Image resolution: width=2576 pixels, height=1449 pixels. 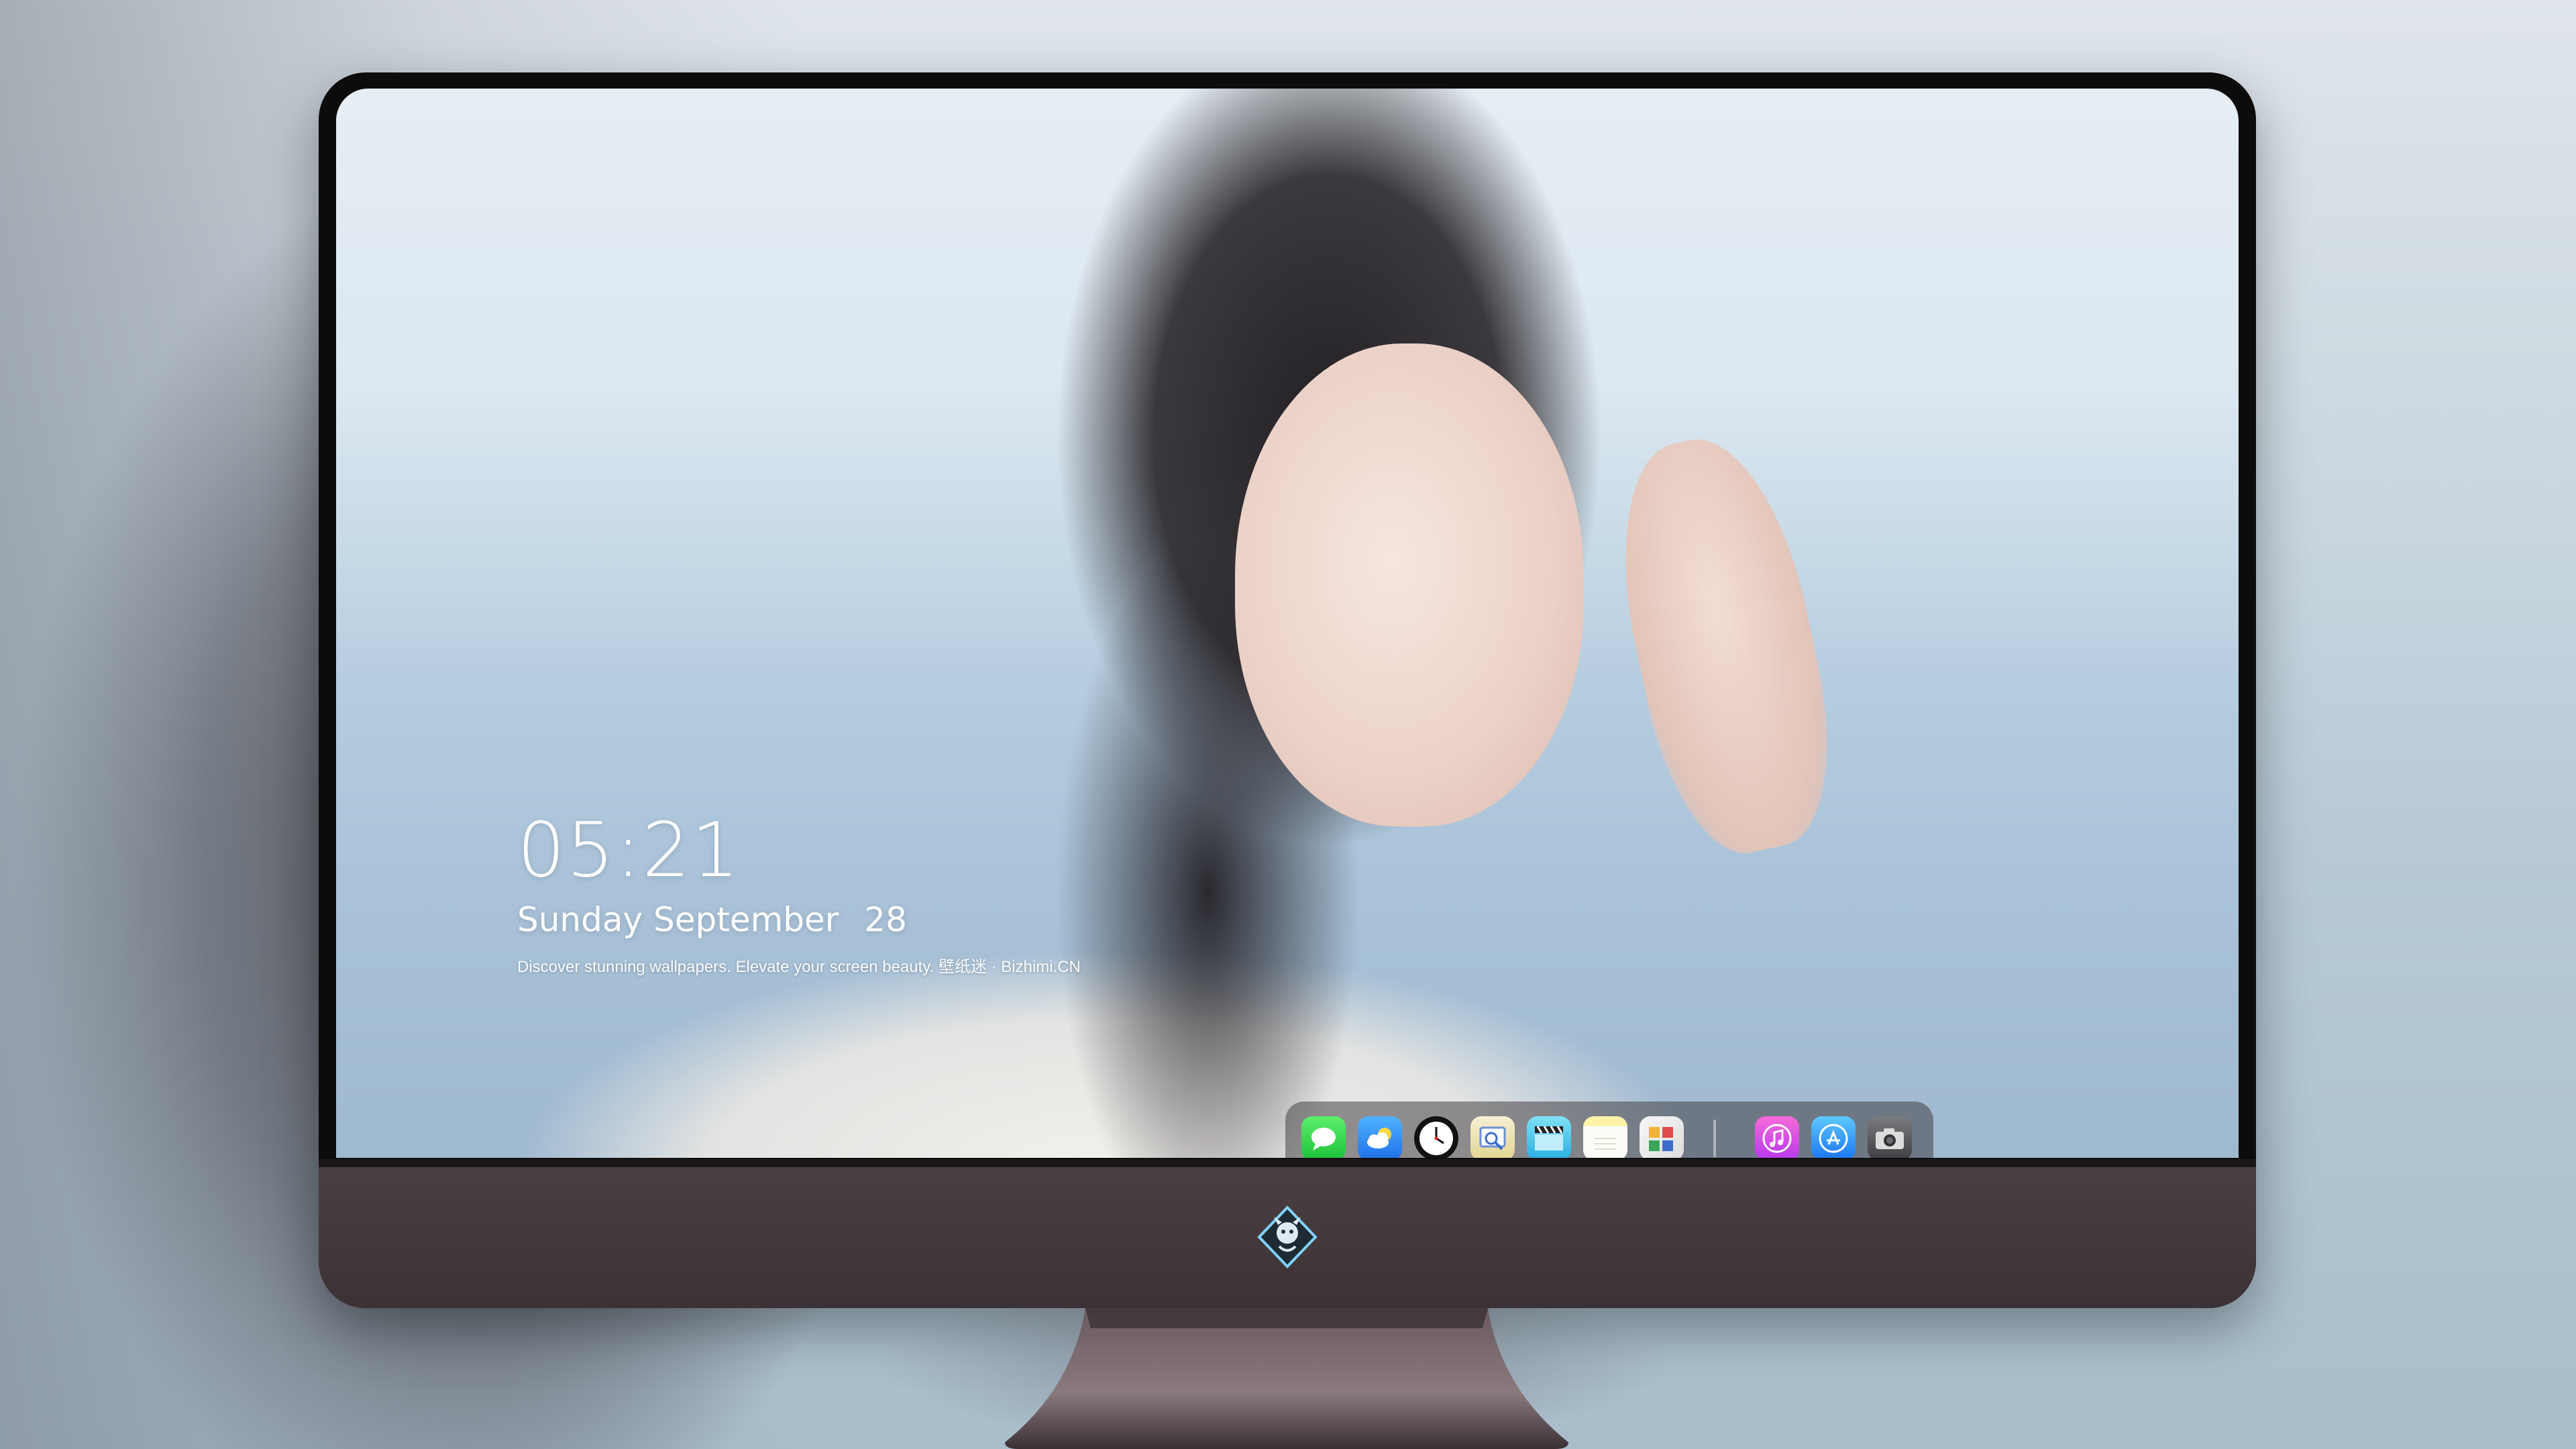 What do you see at coordinates (1777, 1137) in the screenshot?
I see `music-icon` at bounding box center [1777, 1137].